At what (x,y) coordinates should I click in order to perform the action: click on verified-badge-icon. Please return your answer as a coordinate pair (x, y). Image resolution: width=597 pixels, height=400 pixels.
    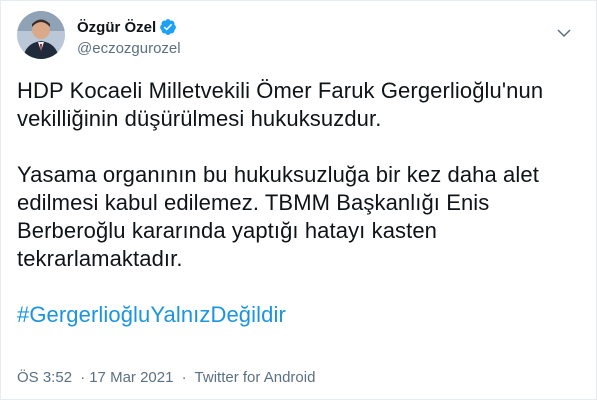
    Looking at the image, I should click on (168, 27).